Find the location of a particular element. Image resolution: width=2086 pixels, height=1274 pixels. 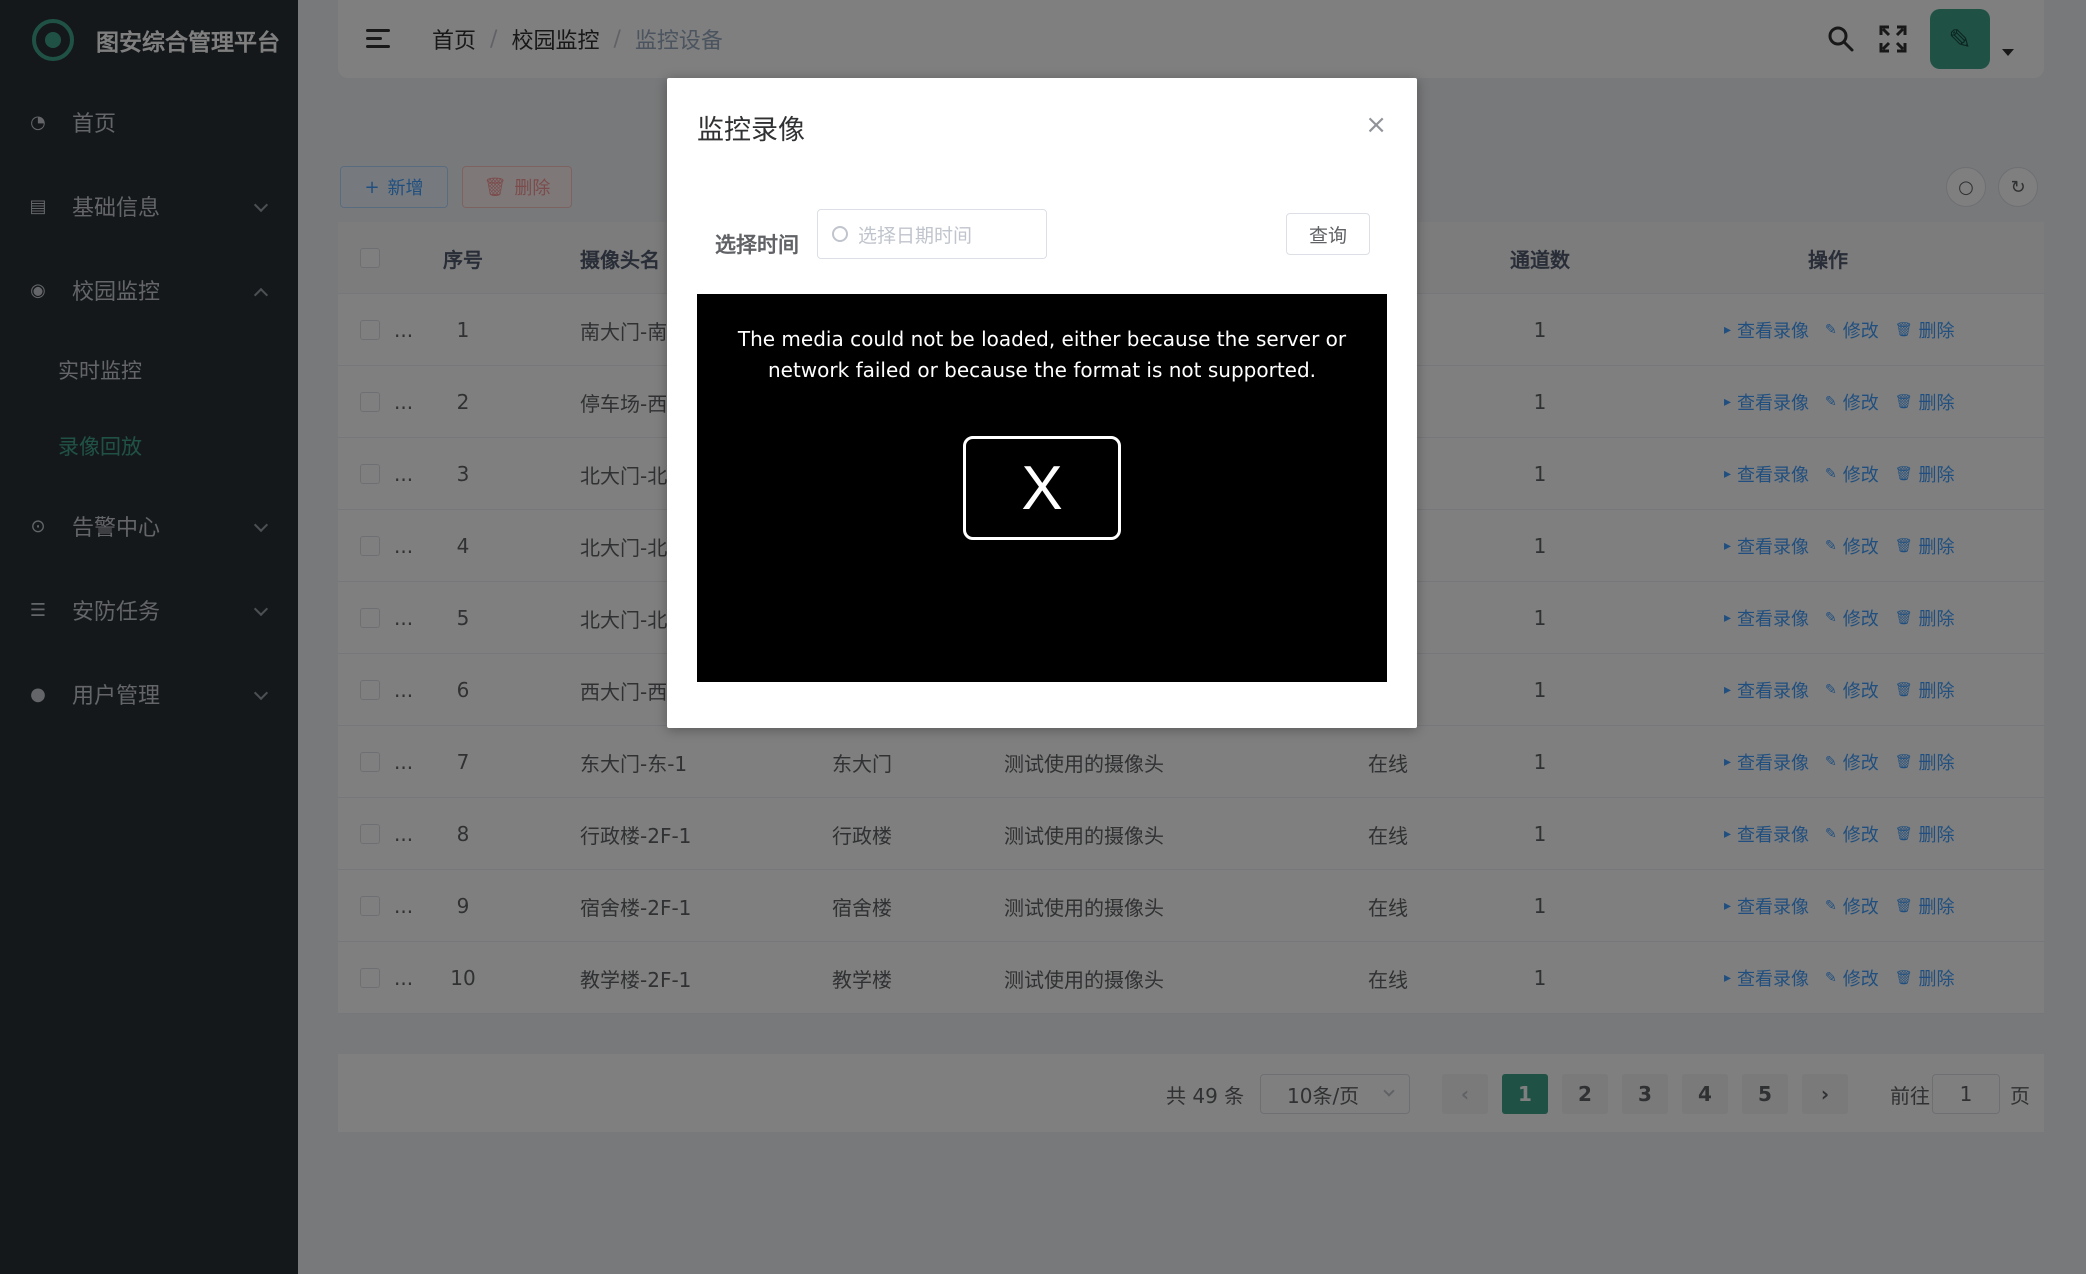

clock-icon is located at coordinates (840, 234).